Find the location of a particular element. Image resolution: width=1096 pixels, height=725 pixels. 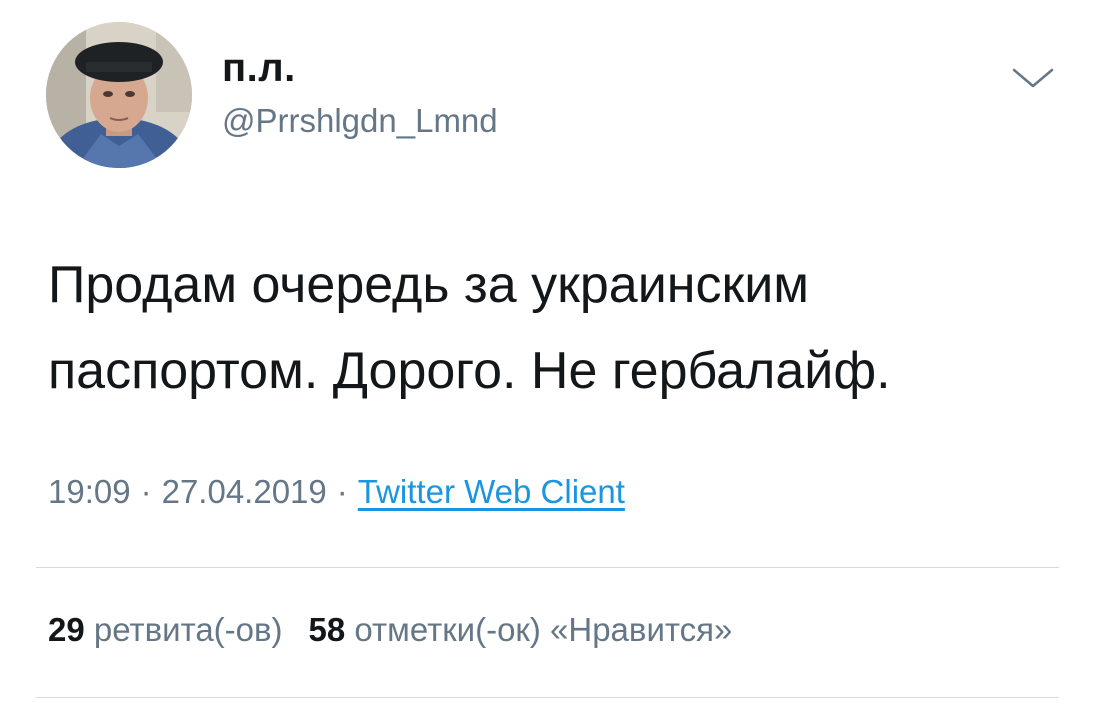

likes-stat: 58 отметки(-ок) «Нравится» is located at coordinates (521, 629).